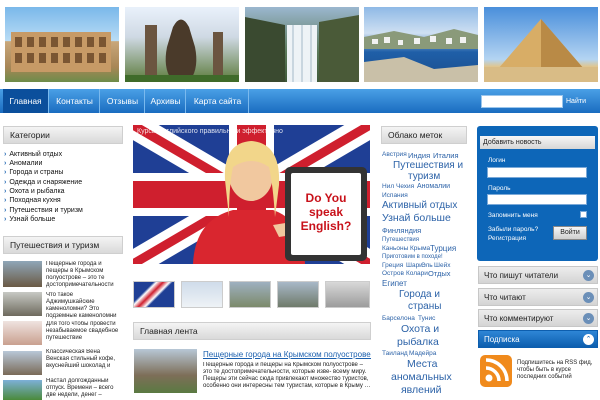 The height and width of the screenshot is (400, 600). I want to click on chevron-up-icon: ⌃, so click(588, 339).